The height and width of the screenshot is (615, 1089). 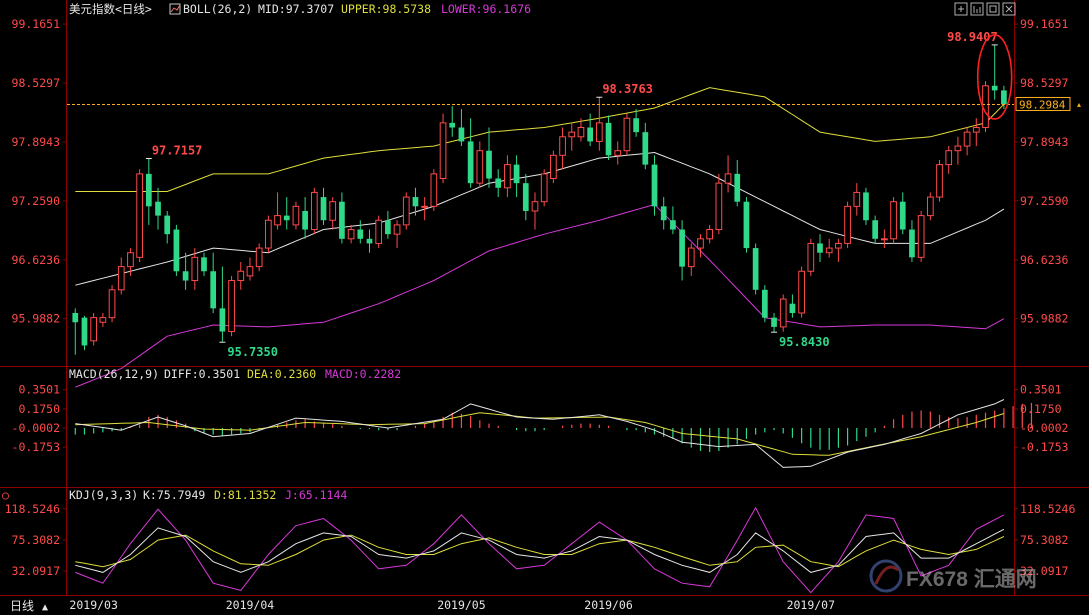 I want to click on macd-axis-label-right: 0.1750, so click(x=1041, y=409).